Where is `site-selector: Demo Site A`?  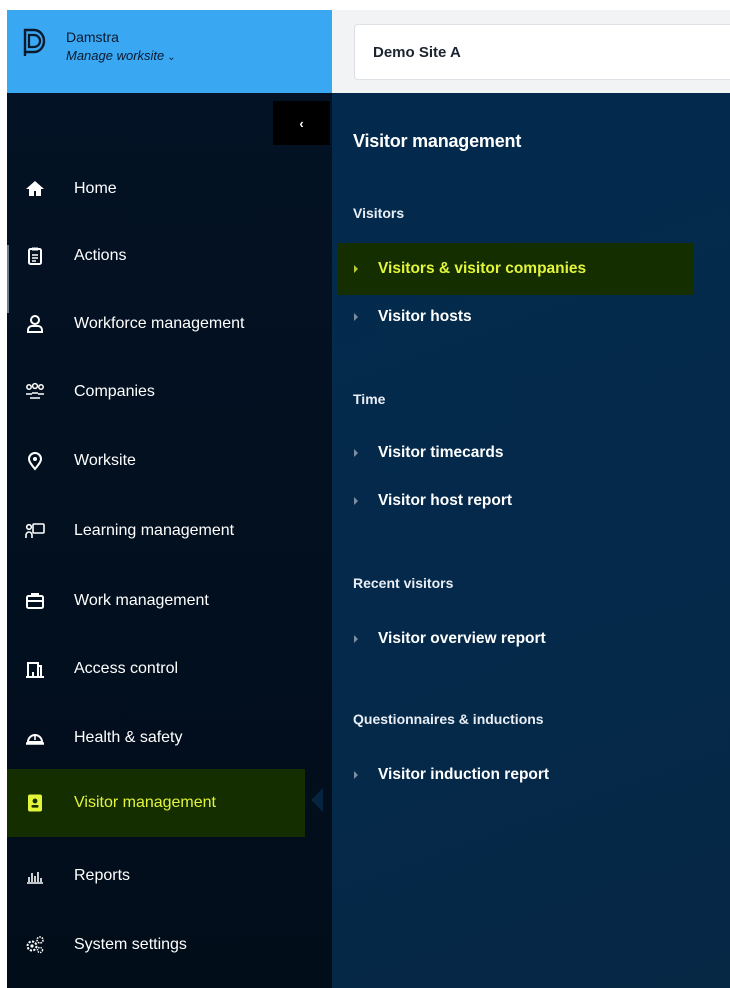 site-selector: Demo Site A is located at coordinates (542, 52).